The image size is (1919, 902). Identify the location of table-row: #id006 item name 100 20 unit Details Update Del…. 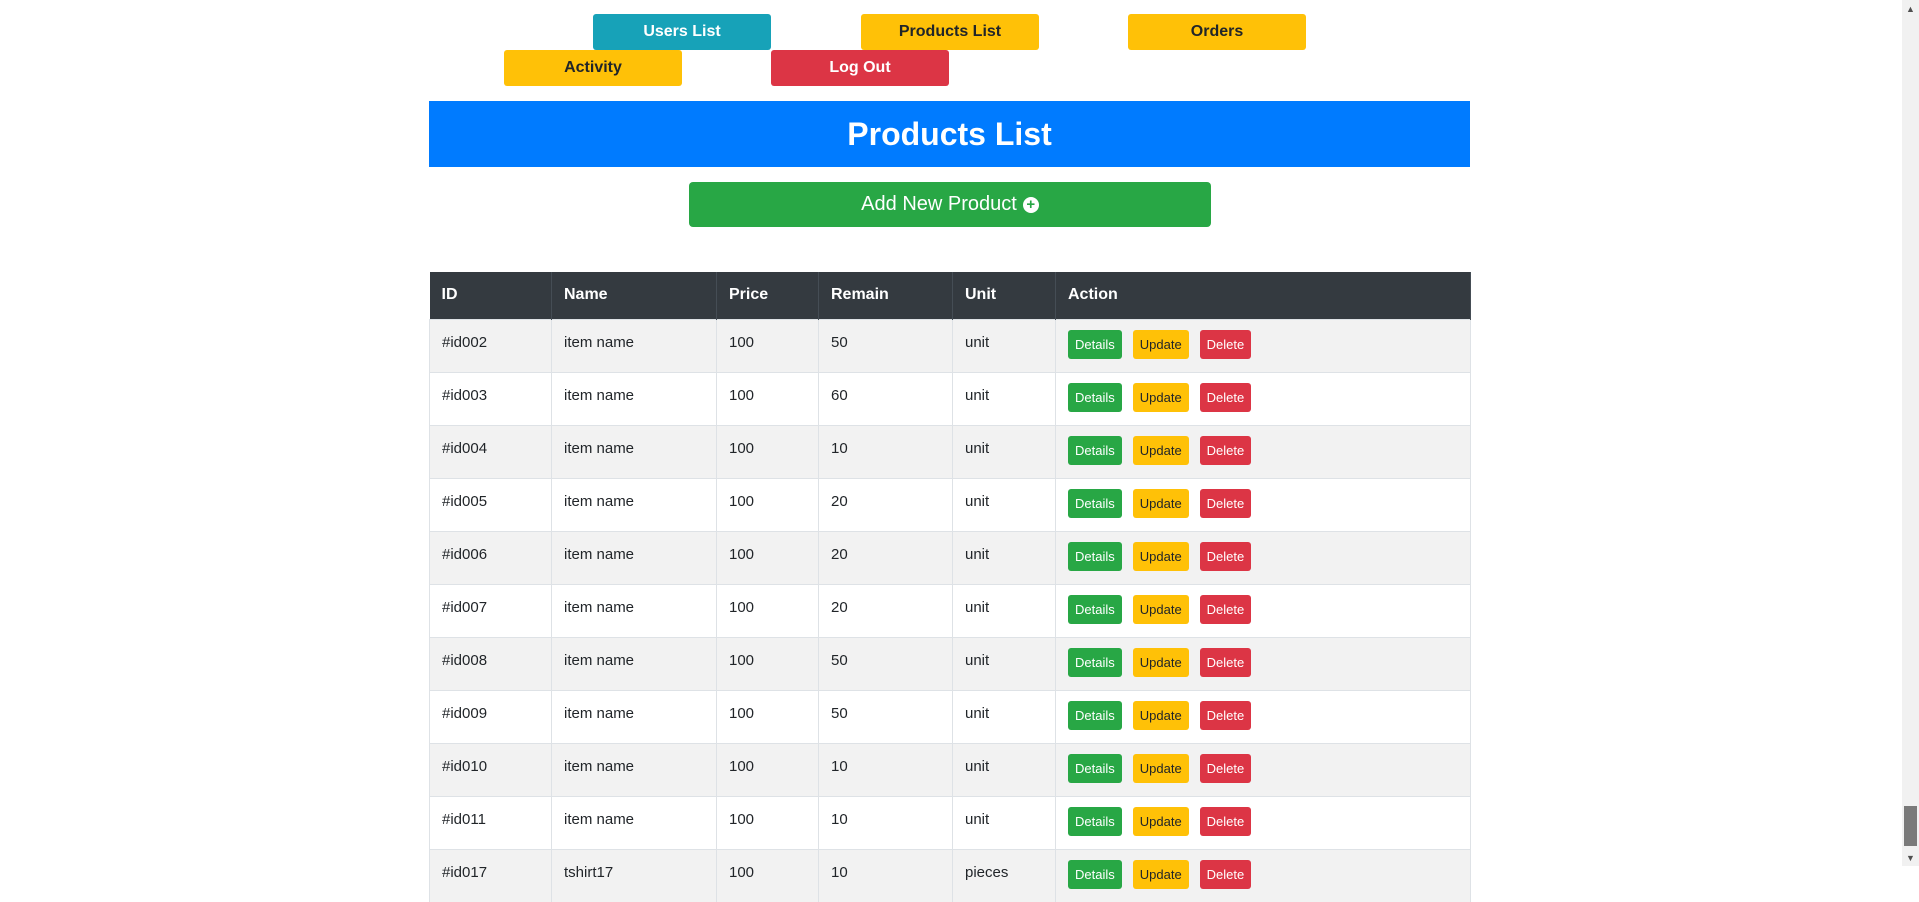
(950, 557).